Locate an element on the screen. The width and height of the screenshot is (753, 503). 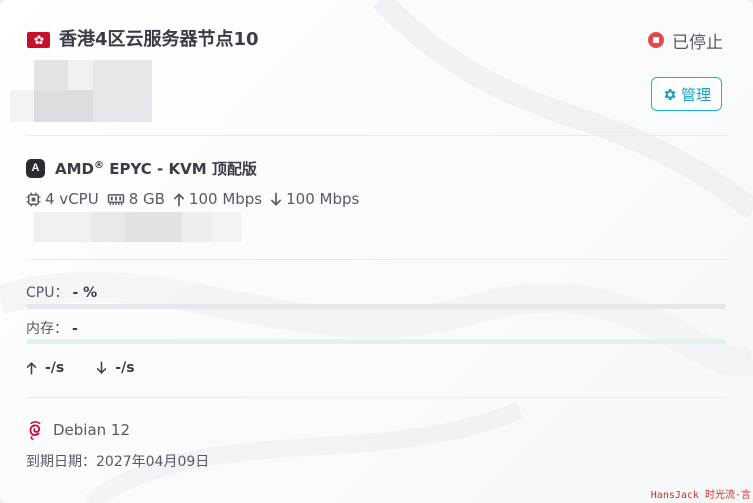
download-bandwidth: 100 Mbps is located at coordinates (314, 199).